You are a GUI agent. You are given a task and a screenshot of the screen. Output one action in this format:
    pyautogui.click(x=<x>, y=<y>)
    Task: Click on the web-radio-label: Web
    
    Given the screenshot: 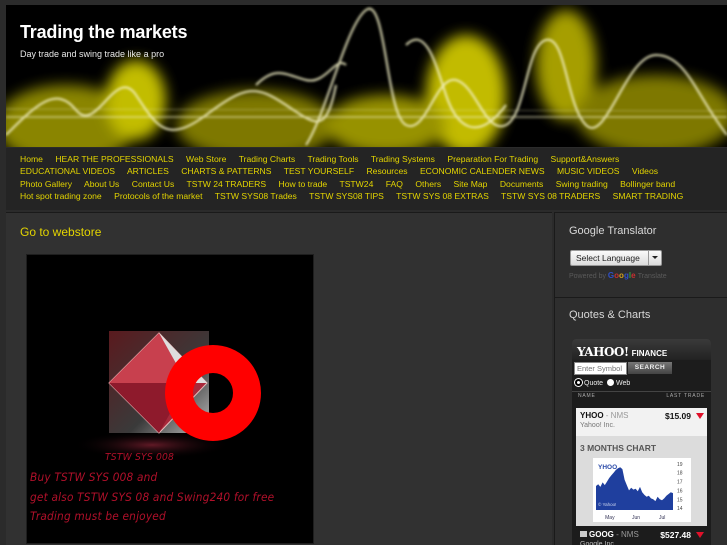 What is the action you would take?
    pyautogui.click(x=623, y=383)
    